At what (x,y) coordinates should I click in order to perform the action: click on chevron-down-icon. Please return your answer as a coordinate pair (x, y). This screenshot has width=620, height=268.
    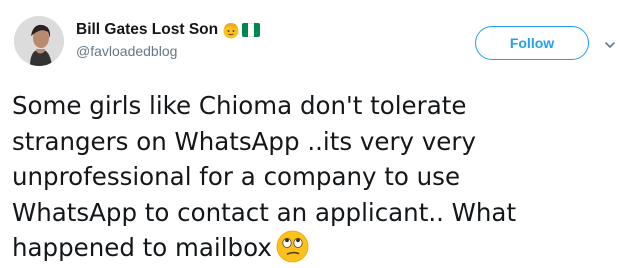
    Looking at the image, I should click on (610, 42).